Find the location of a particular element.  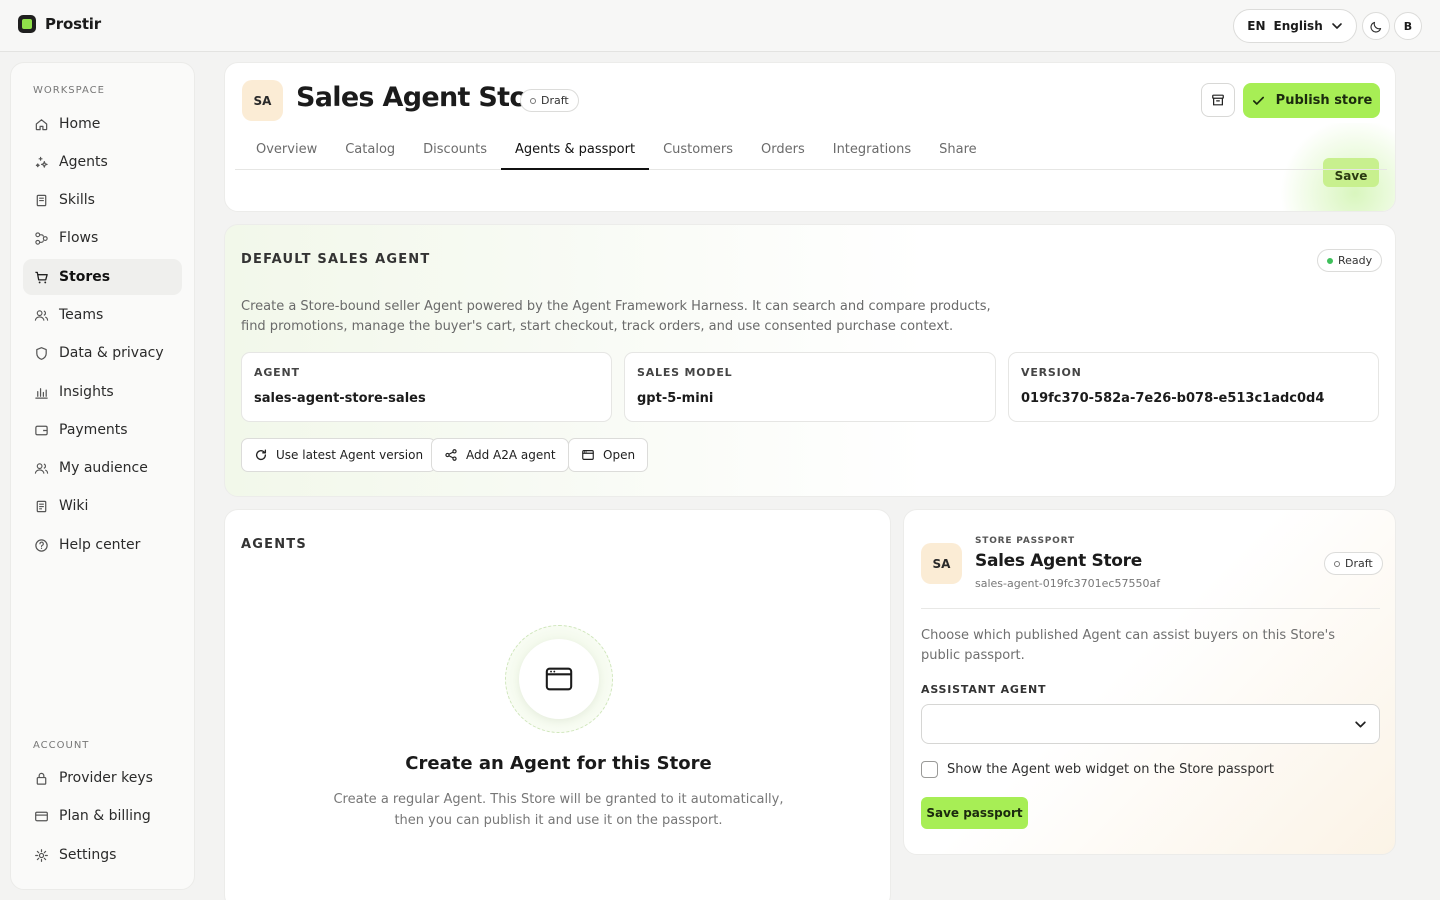

sidebar-item-label: Flows is located at coordinates (79, 238).